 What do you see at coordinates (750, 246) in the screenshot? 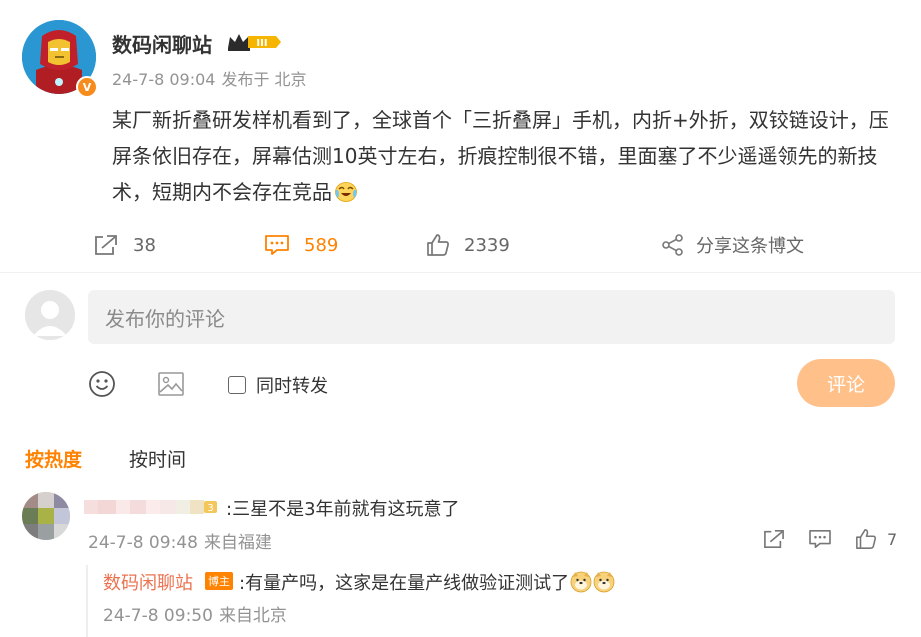
I see `share-label: 分享这条博文` at bounding box center [750, 246].